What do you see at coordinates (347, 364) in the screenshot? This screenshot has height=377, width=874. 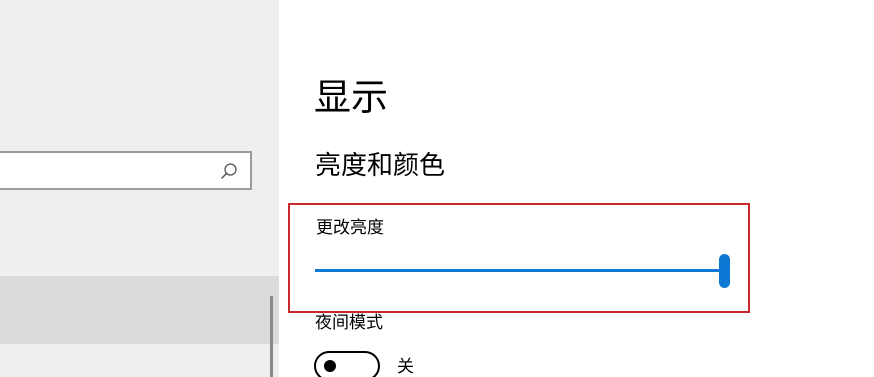 I see `night-light-toggle` at bounding box center [347, 364].